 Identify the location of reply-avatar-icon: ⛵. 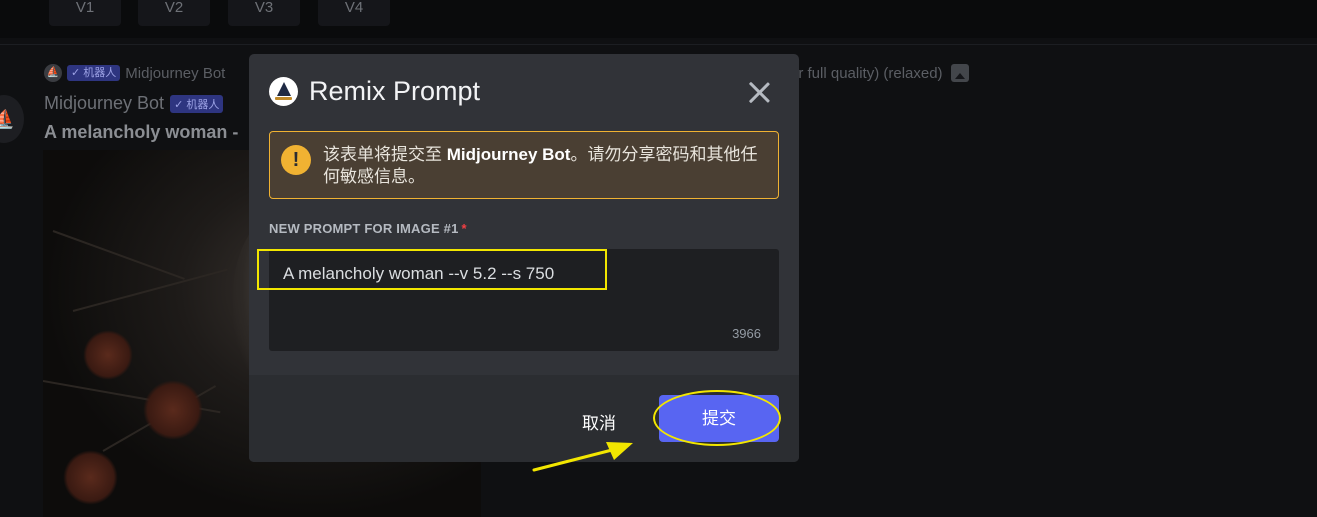
(53, 73).